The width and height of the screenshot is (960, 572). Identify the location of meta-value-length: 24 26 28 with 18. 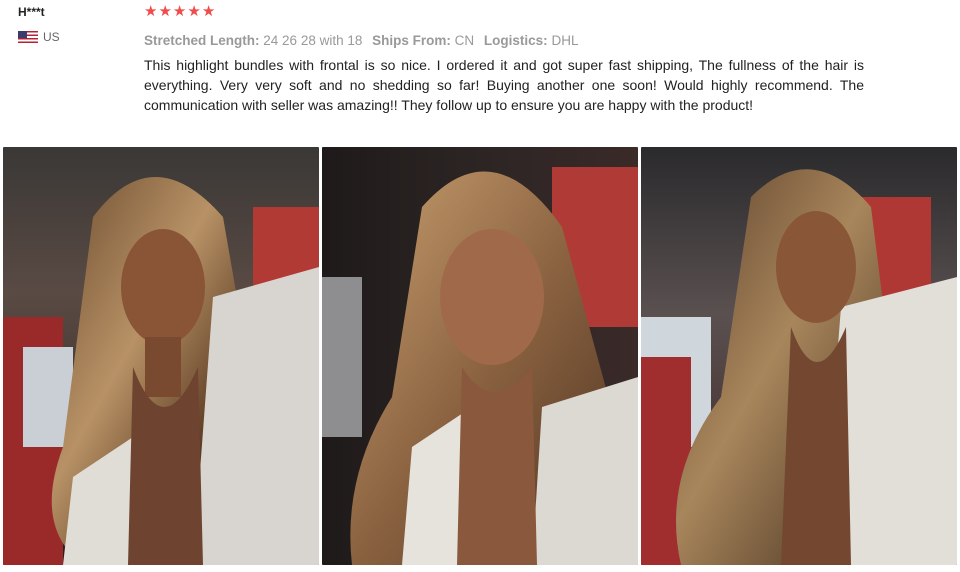
(313, 40).